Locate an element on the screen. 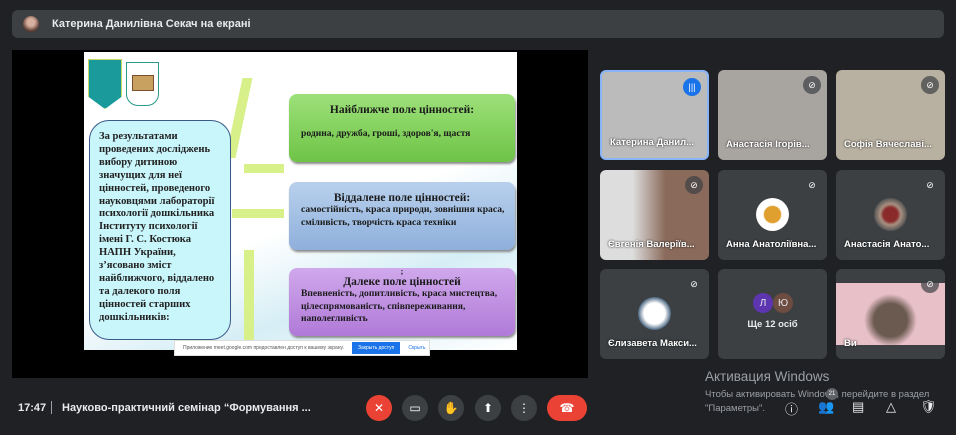 The width and height of the screenshot is (956, 435). lab-logo is located at coordinates (142, 84).